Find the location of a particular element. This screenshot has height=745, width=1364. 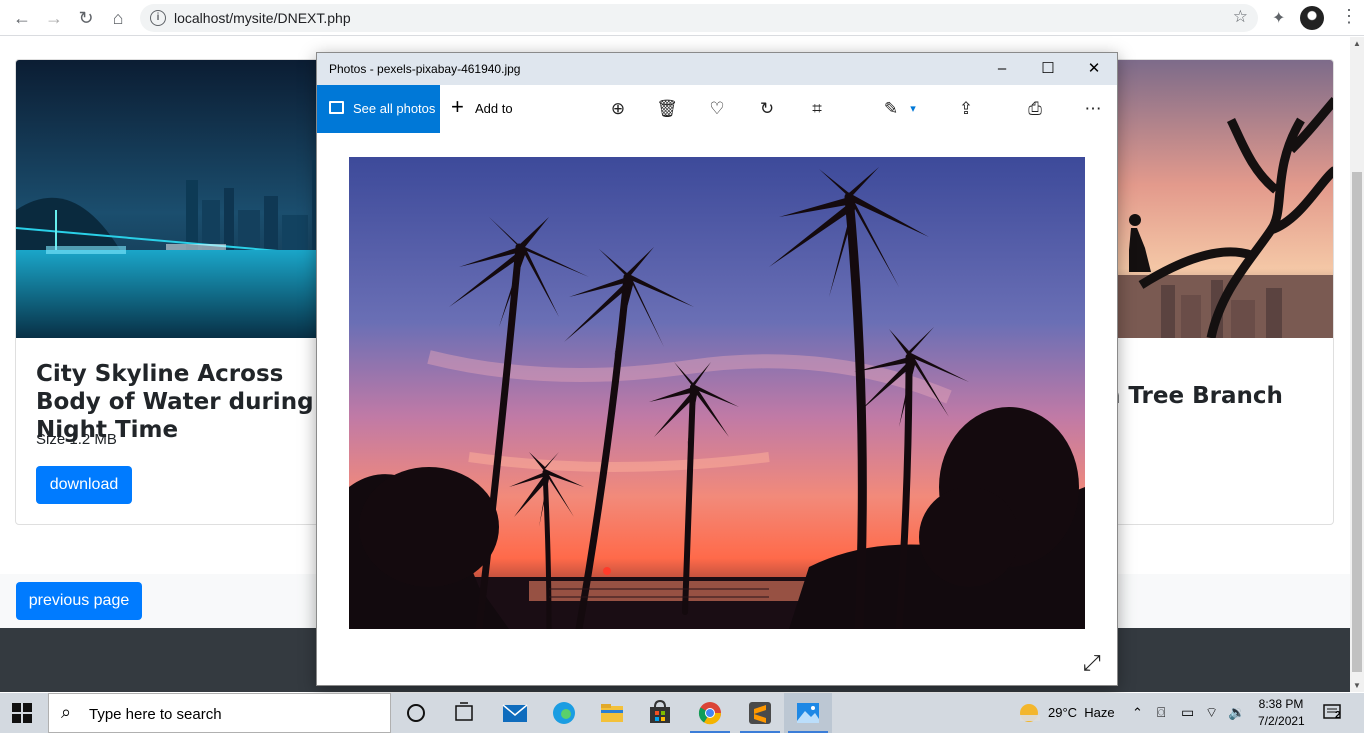

home-icon: ⌂ is located at coordinates (118, 18).